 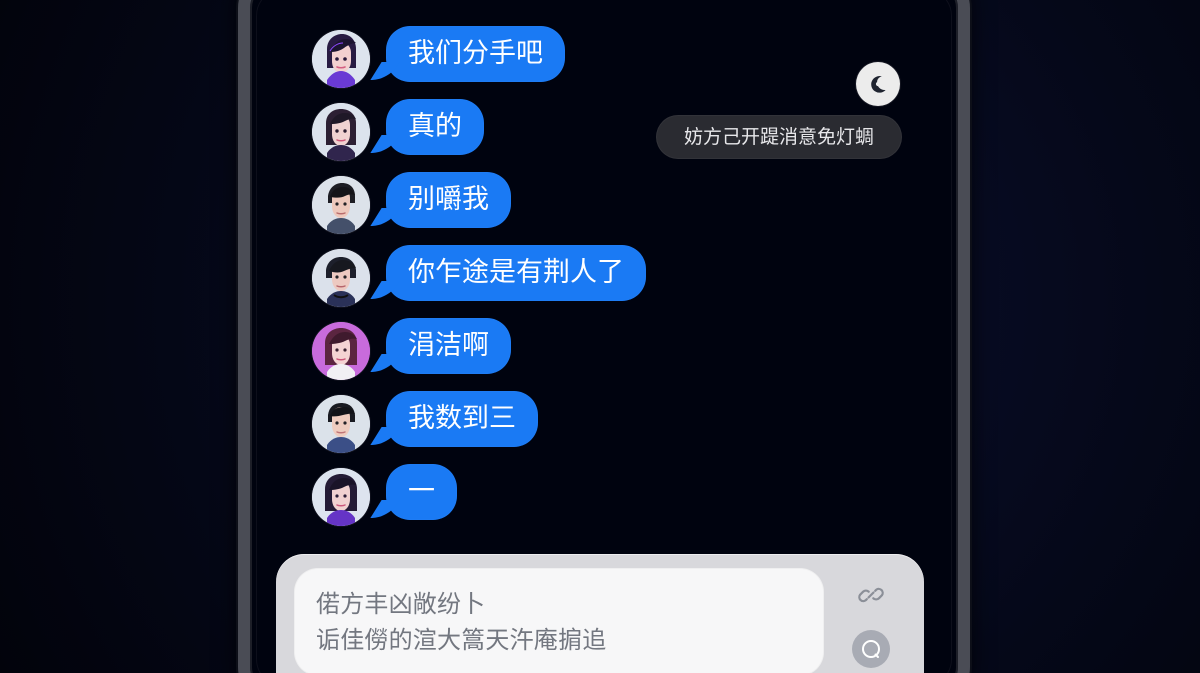 I want to click on message-row-1: 我们分手吧, so click(x=532, y=60).